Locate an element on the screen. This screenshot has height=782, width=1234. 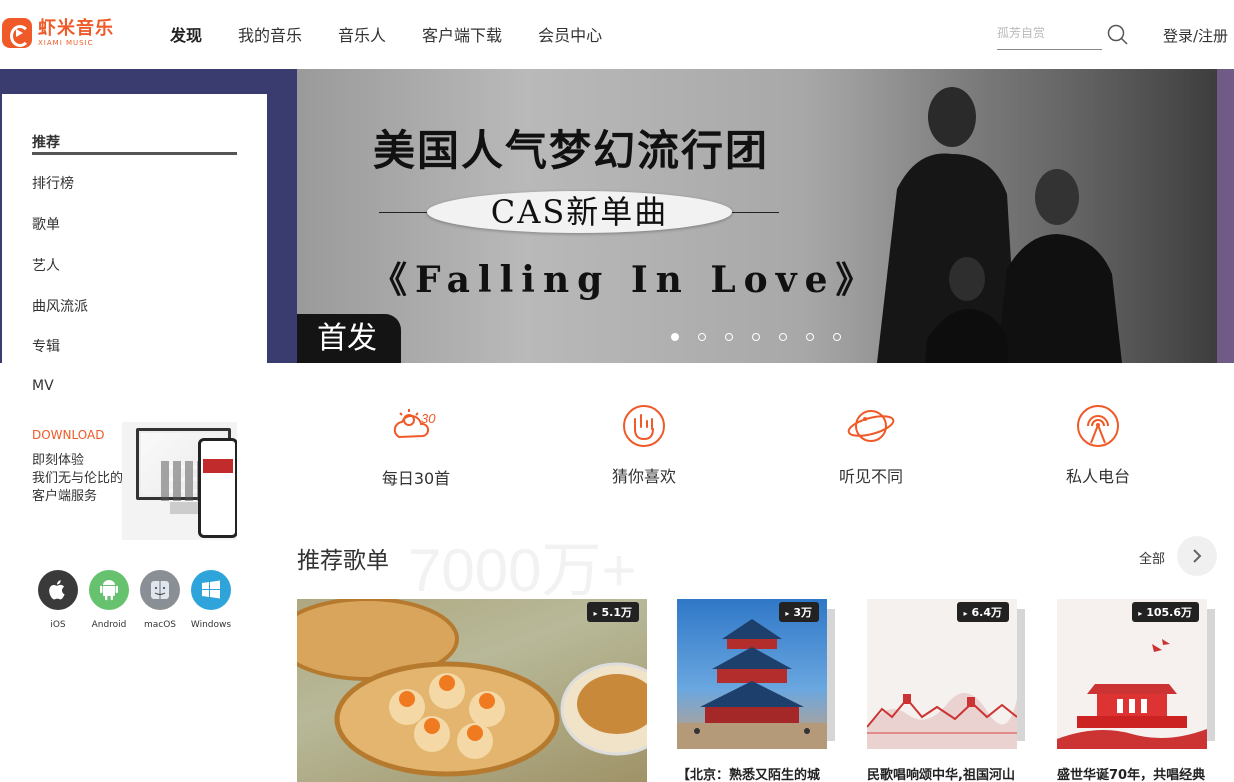
svg-text: 30 is located at coordinates (428, 418).